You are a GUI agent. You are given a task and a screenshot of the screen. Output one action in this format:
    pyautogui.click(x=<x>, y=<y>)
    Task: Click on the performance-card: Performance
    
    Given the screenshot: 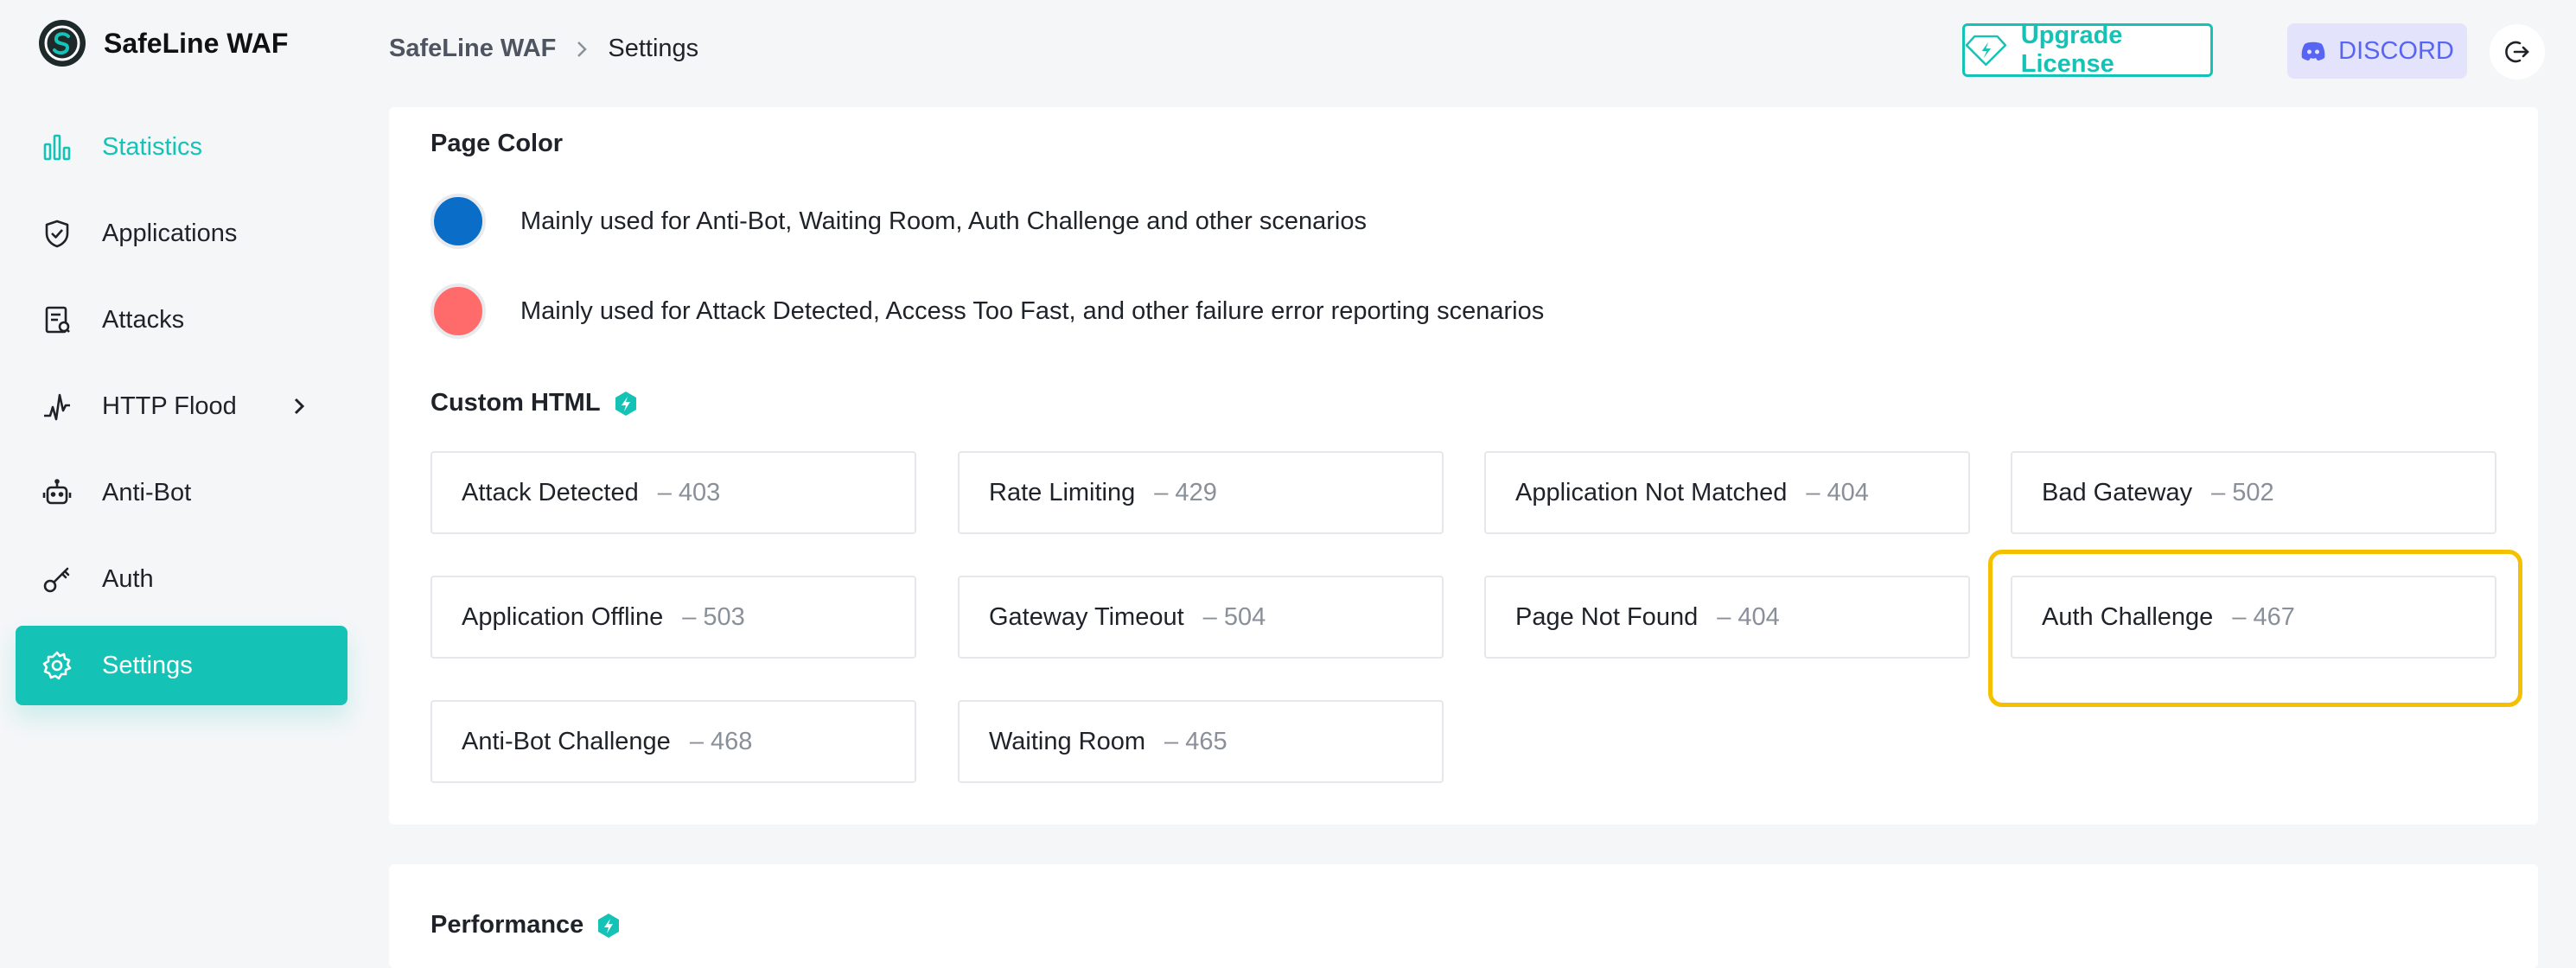 What is the action you would take?
    pyautogui.click(x=1463, y=916)
    